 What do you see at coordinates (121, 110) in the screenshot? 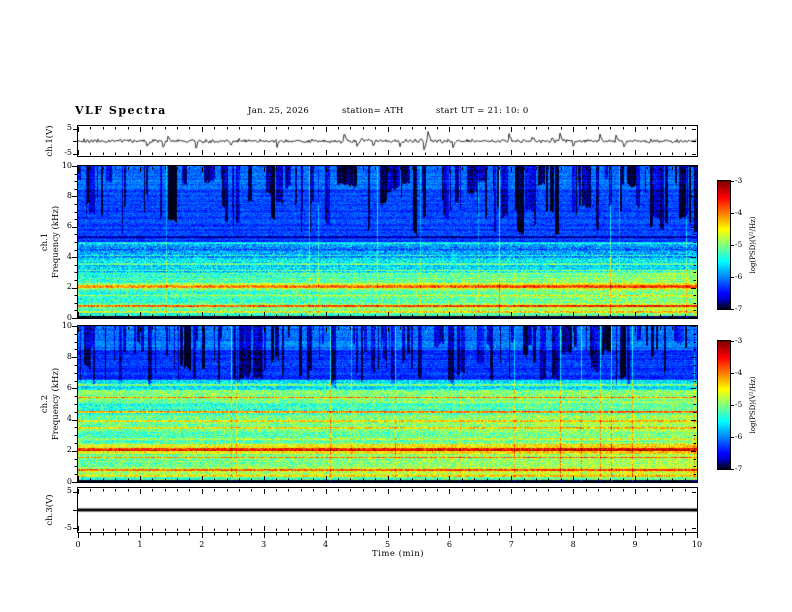
I see `figure-title: VLF Spectra` at bounding box center [121, 110].